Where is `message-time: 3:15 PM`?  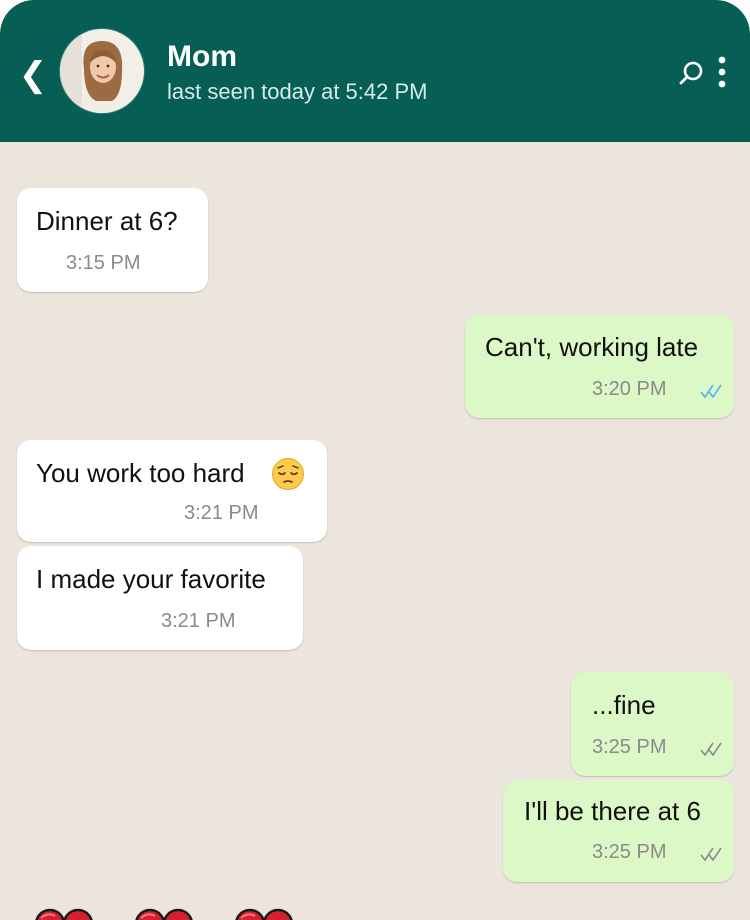 message-time: 3:15 PM is located at coordinates (103, 263).